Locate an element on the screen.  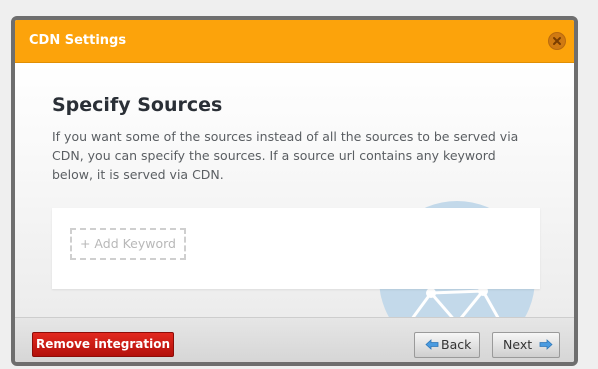
close-icon is located at coordinates (557, 41).